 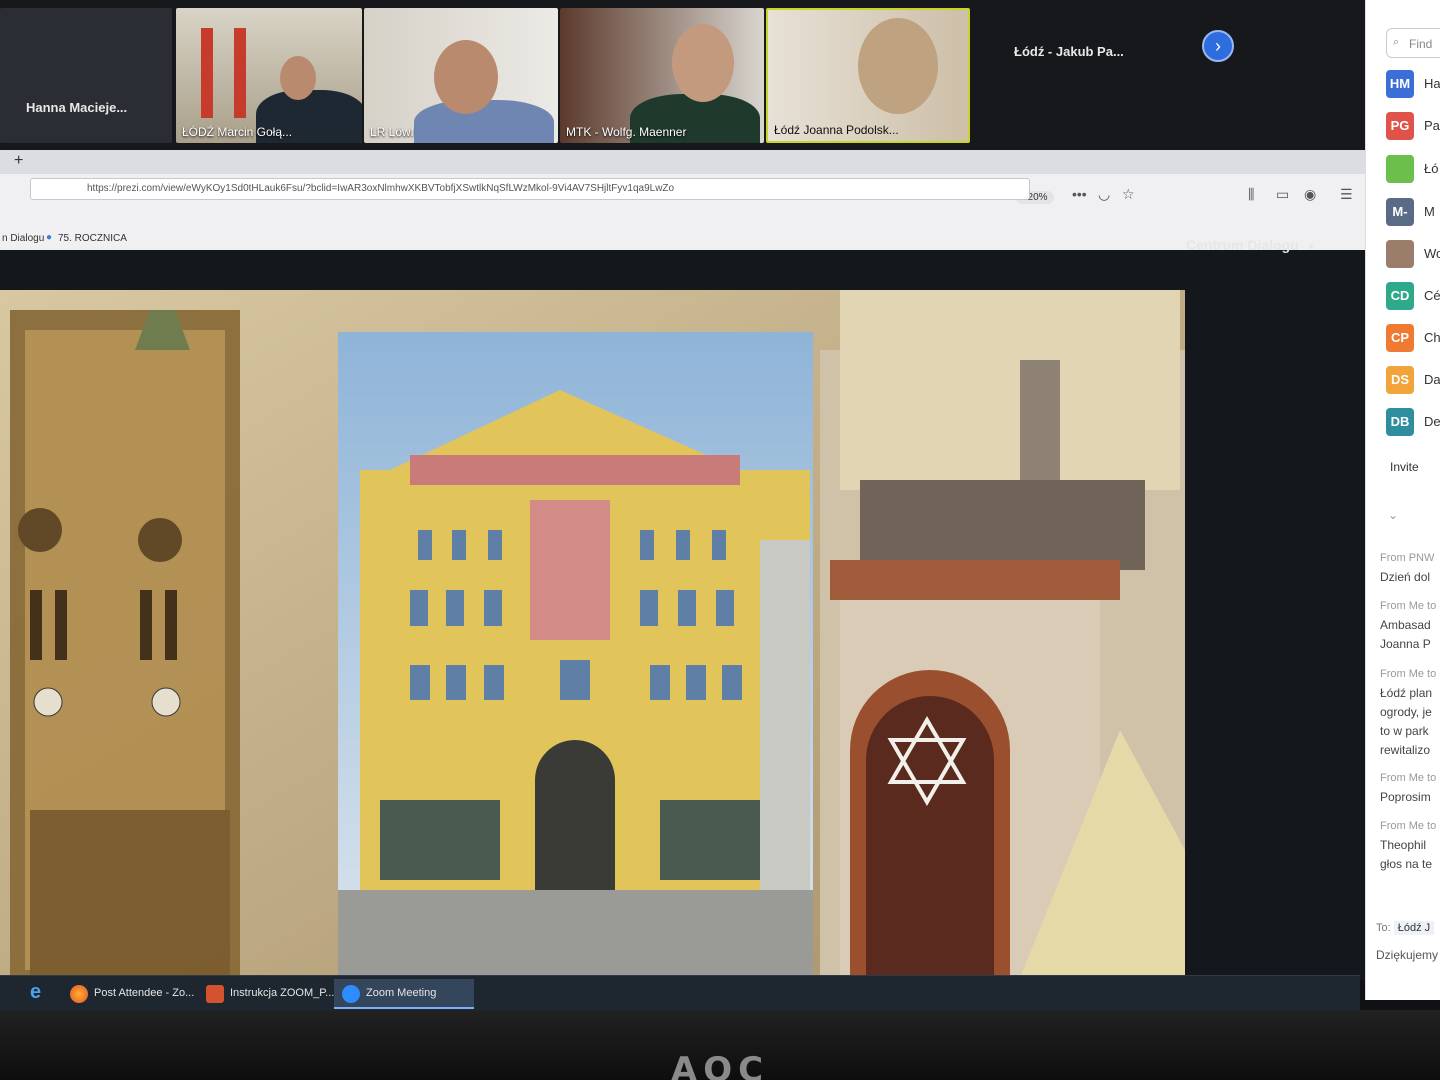 I want to click on chat-message-line: Joanna P, so click(x=1405, y=644).